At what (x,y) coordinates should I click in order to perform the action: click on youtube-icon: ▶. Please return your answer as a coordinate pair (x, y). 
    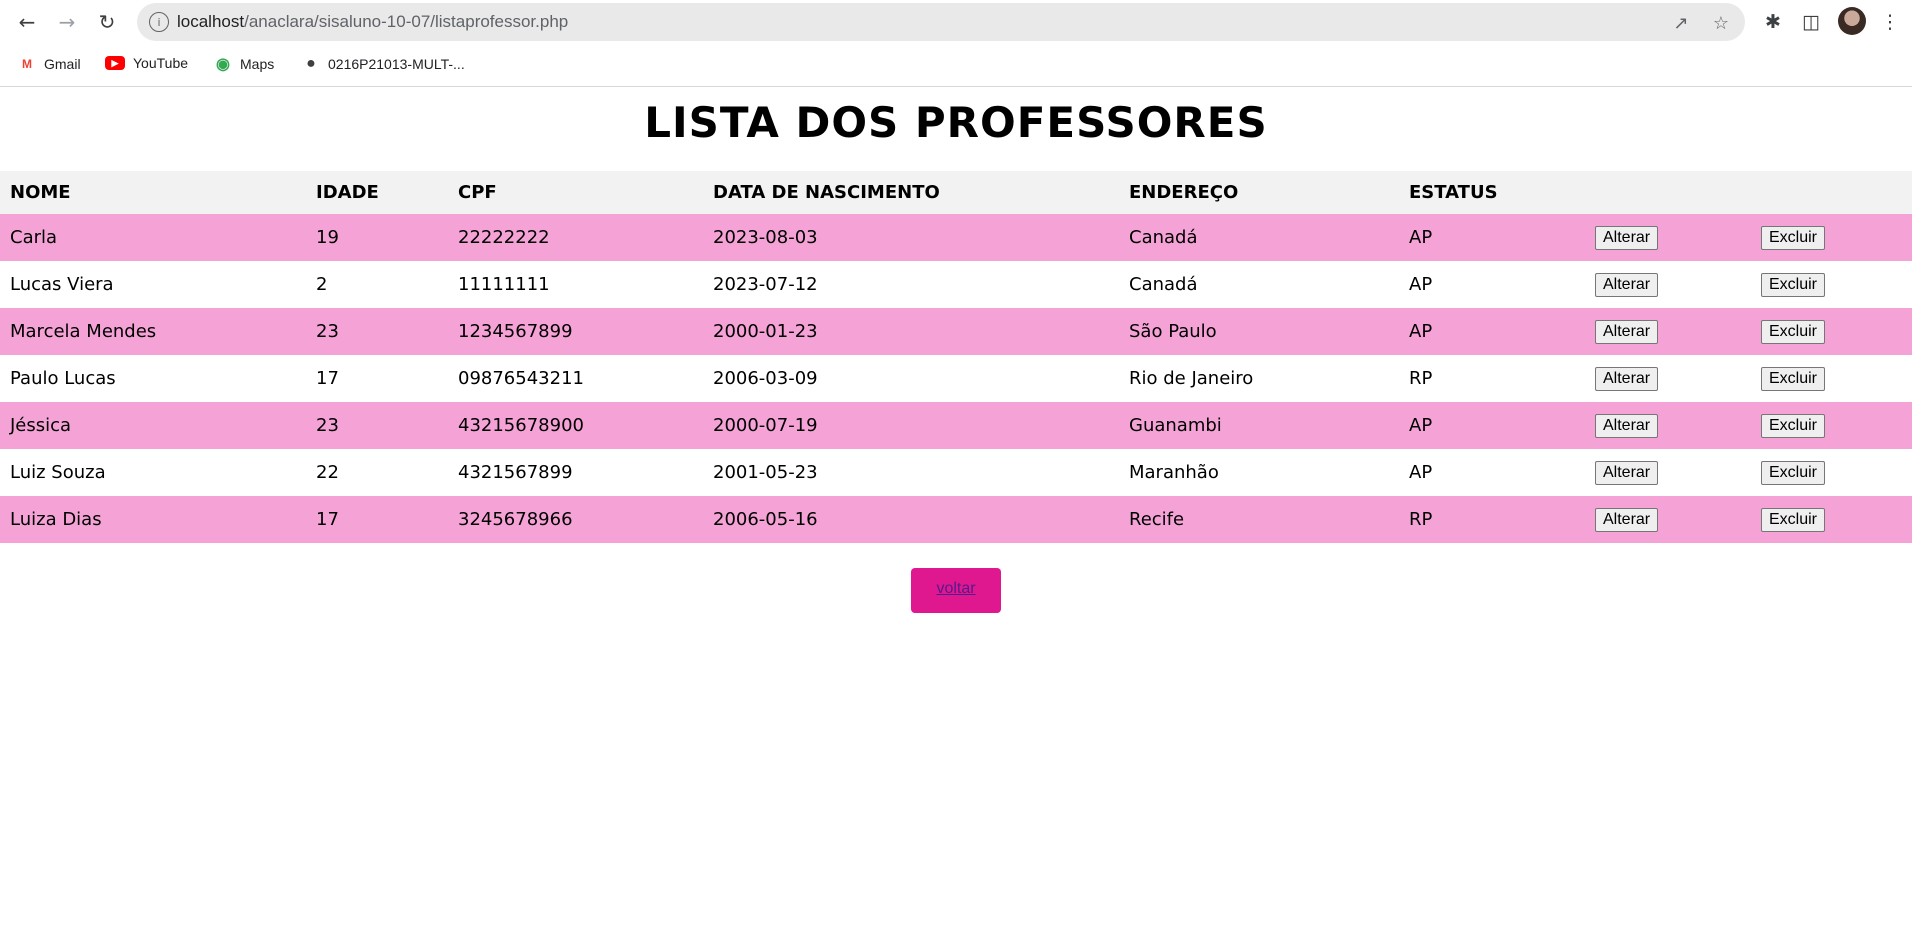
    Looking at the image, I should click on (115, 63).